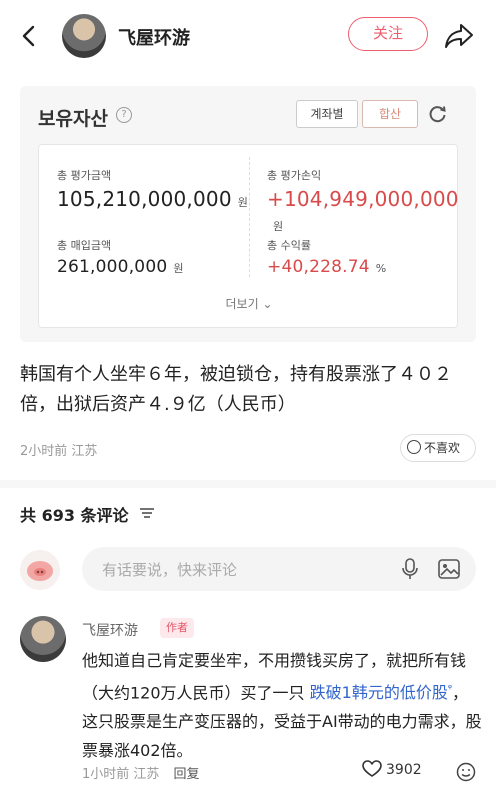  I want to click on divider, so click(249, 217).